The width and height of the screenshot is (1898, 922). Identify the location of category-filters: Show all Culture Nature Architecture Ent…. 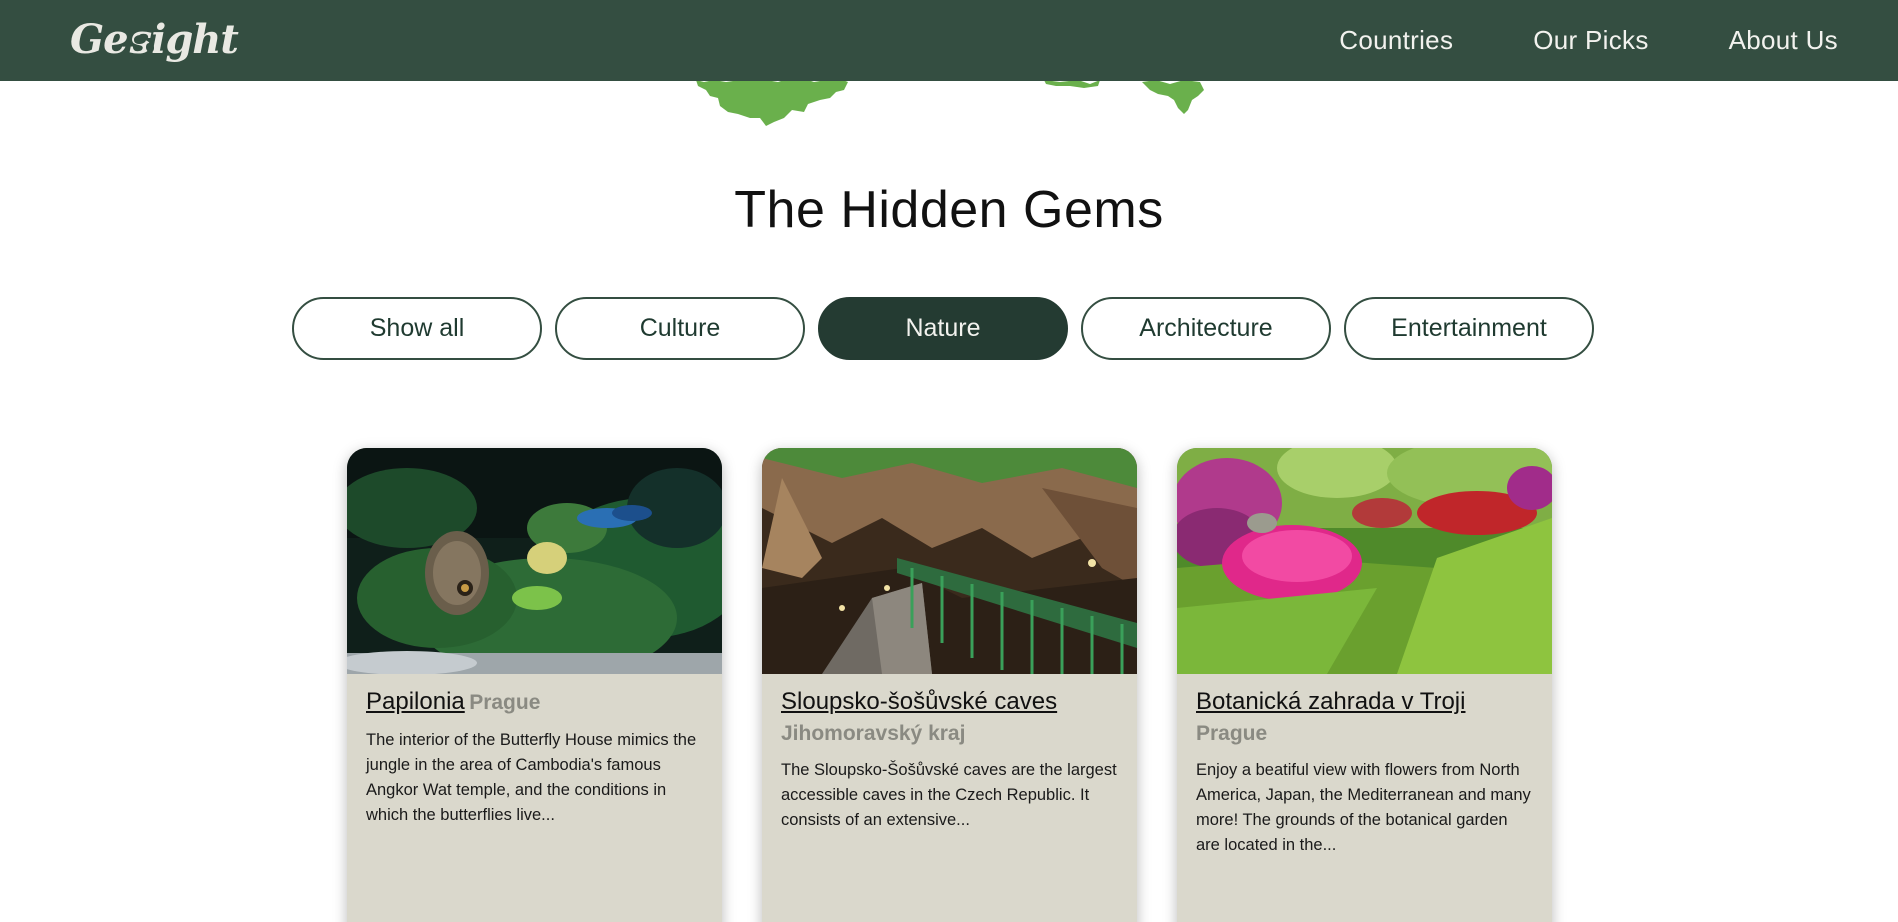
(943, 328).